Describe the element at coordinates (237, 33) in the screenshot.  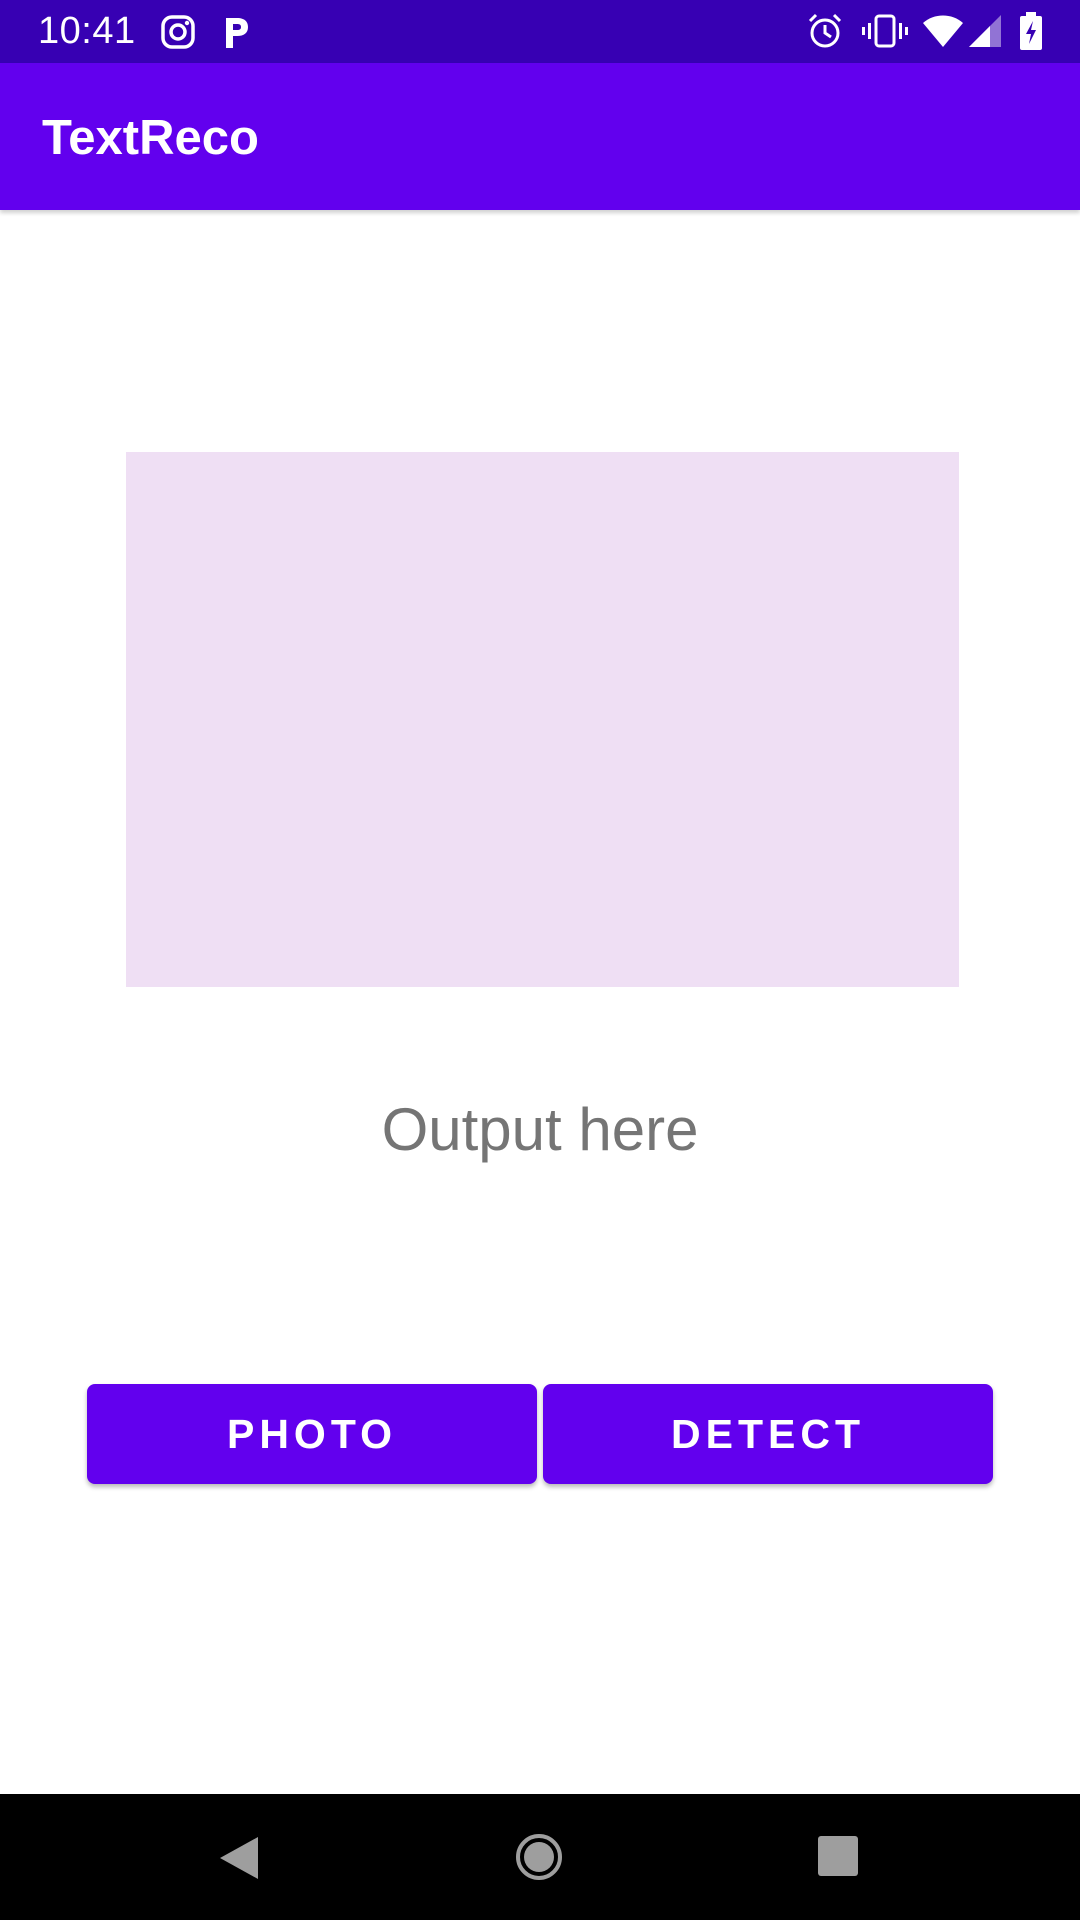
I see `p-app-icon` at that location.